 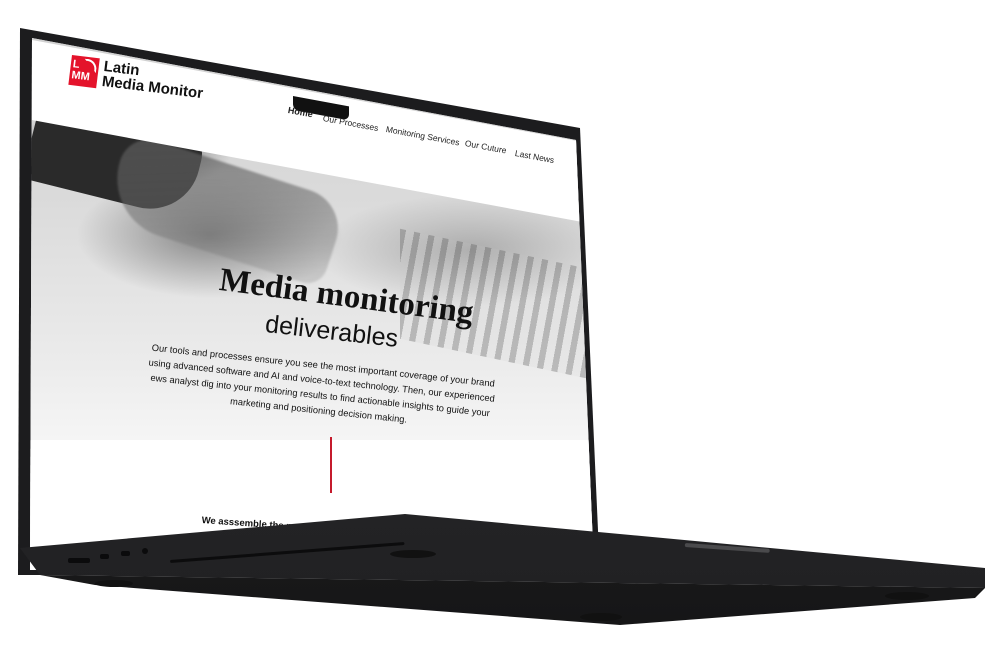 What do you see at coordinates (907, 596) in the screenshot?
I see `laptop-foot-back-right` at bounding box center [907, 596].